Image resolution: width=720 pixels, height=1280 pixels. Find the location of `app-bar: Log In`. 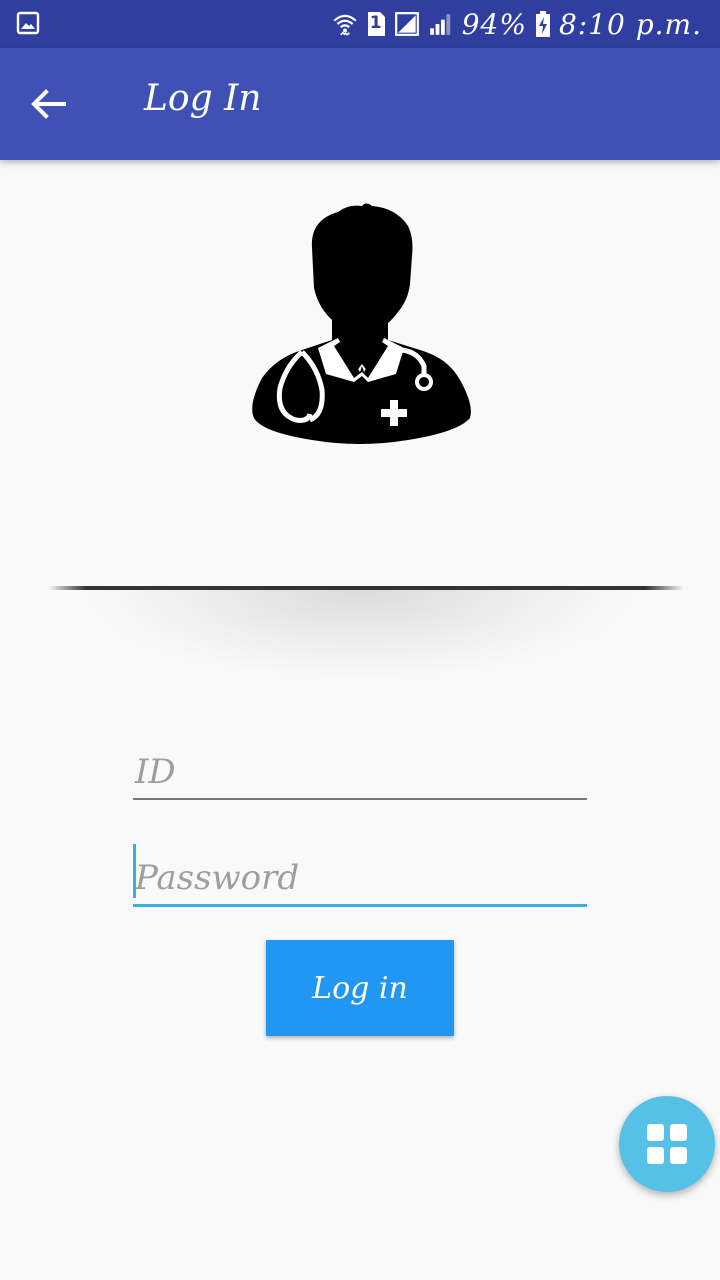

app-bar: Log In is located at coordinates (360, 104).